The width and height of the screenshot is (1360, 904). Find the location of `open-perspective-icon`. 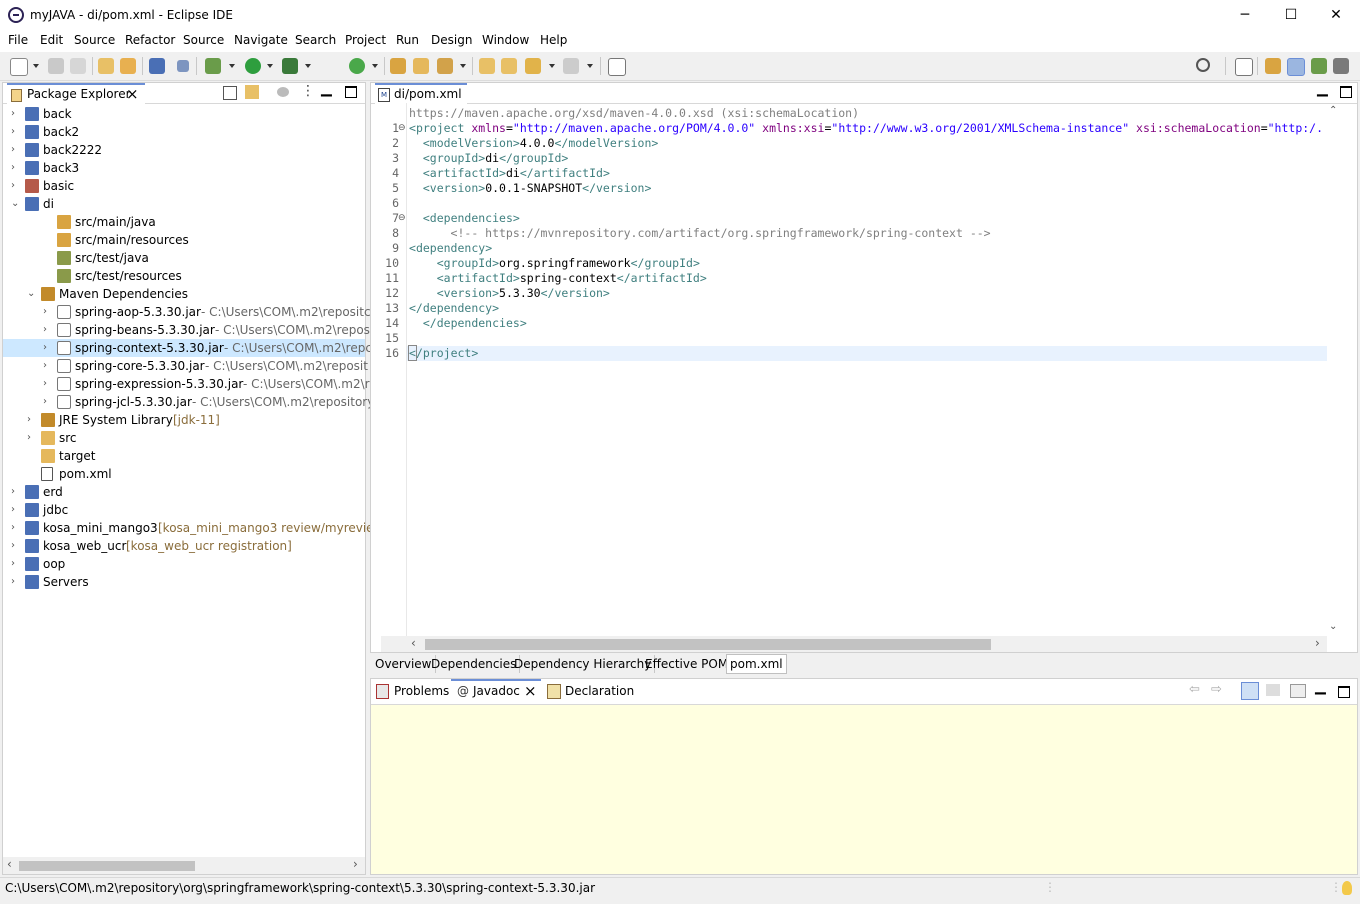

open-perspective-icon is located at coordinates (1244, 67).